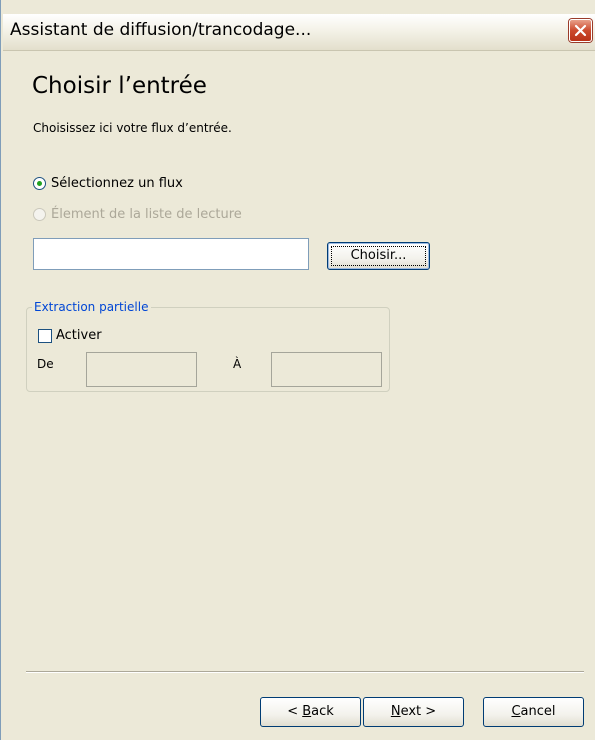 The image size is (595, 740). What do you see at coordinates (516, 711) in the screenshot?
I see `cancel-button-mnemonic: C` at bounding box center [516, 711].